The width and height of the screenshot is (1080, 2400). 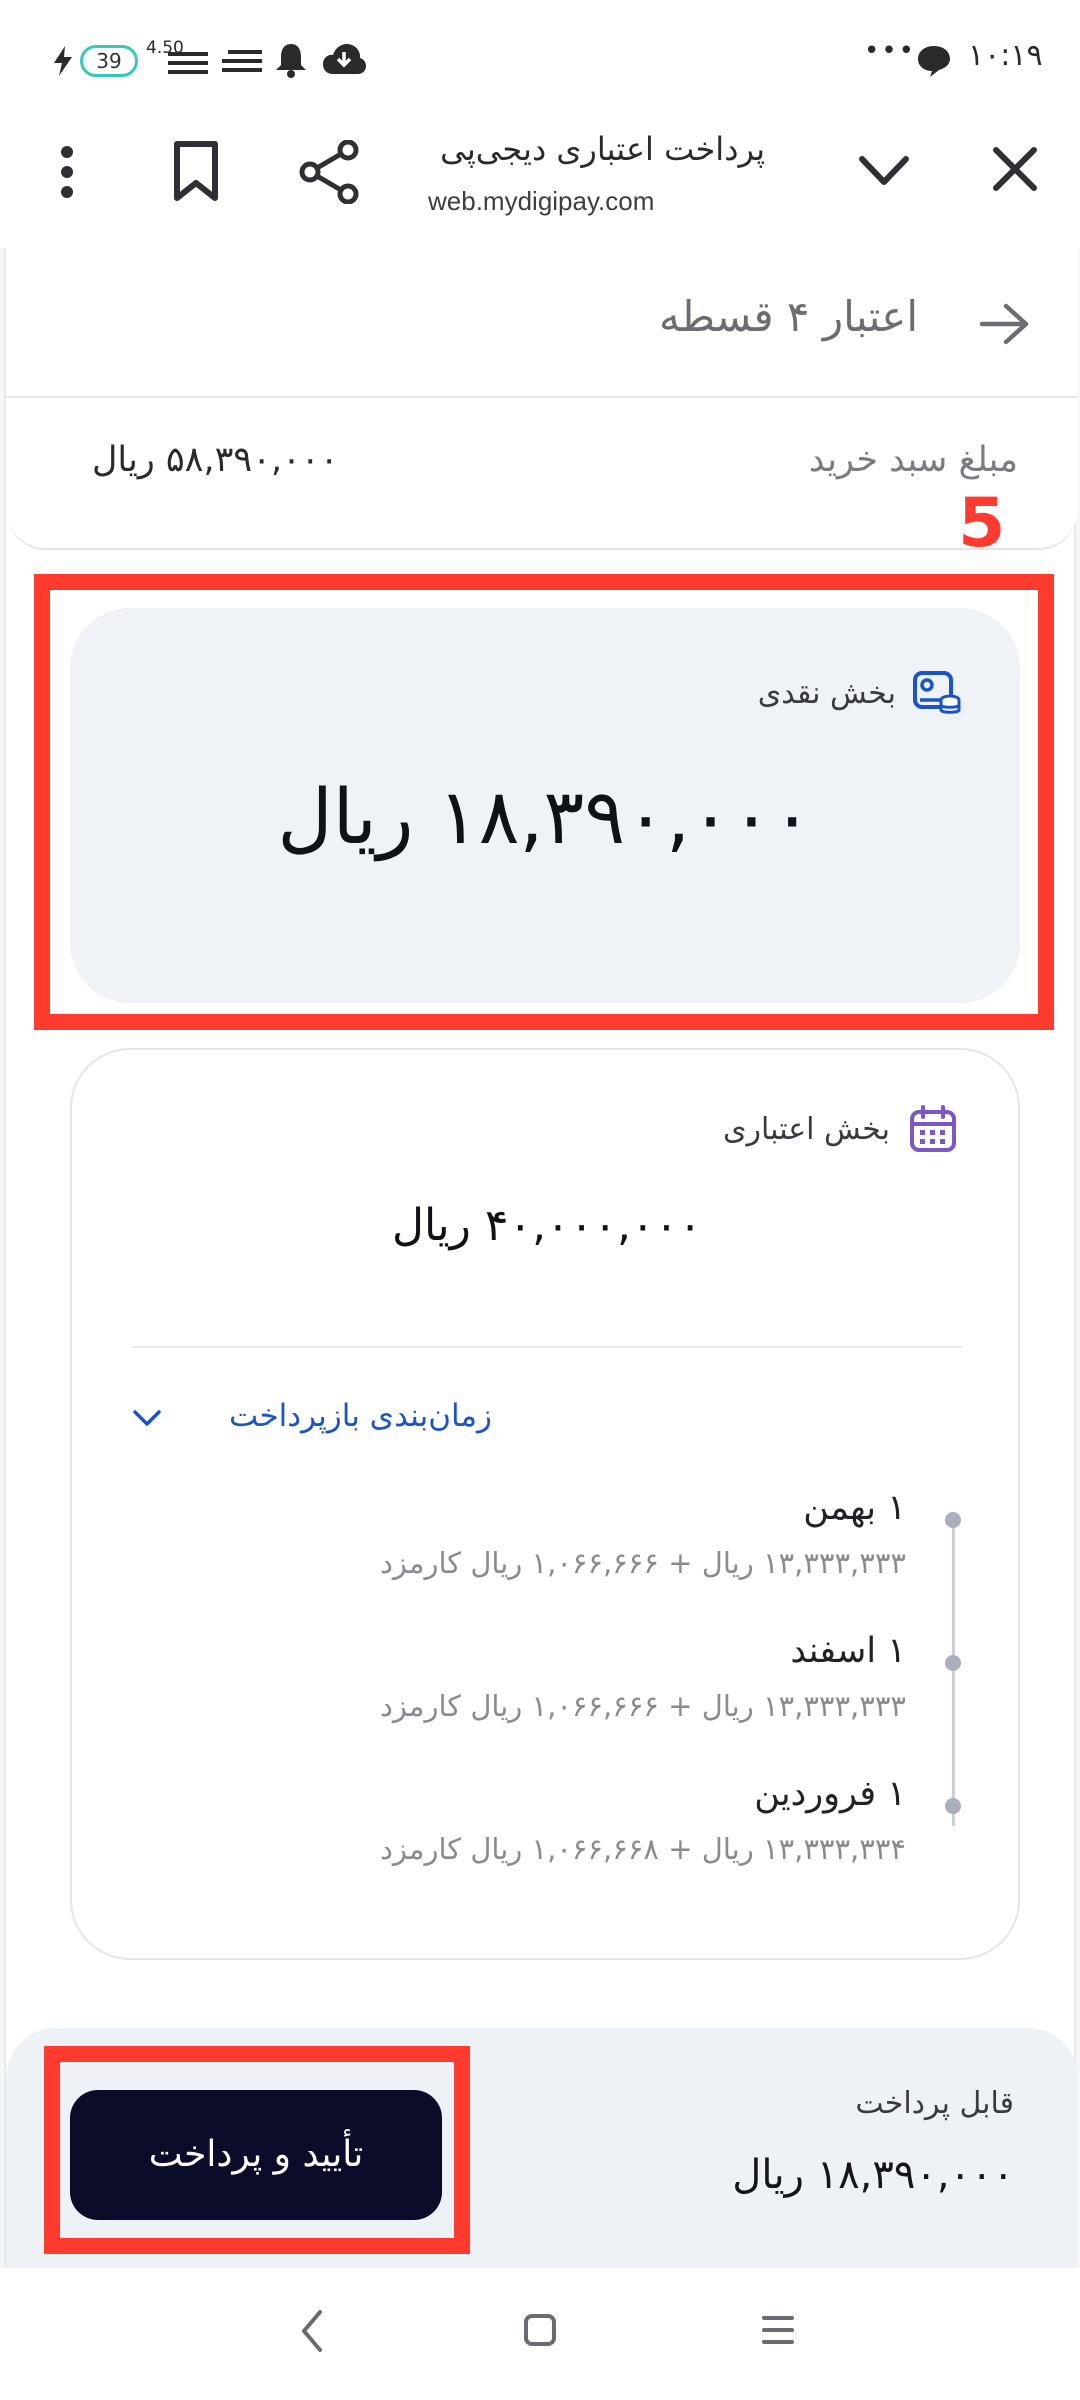 What do you see at coordinates (109, 61) in the screenshot?
I see `battery-indicator: 39` at bounding box center [109, 61].